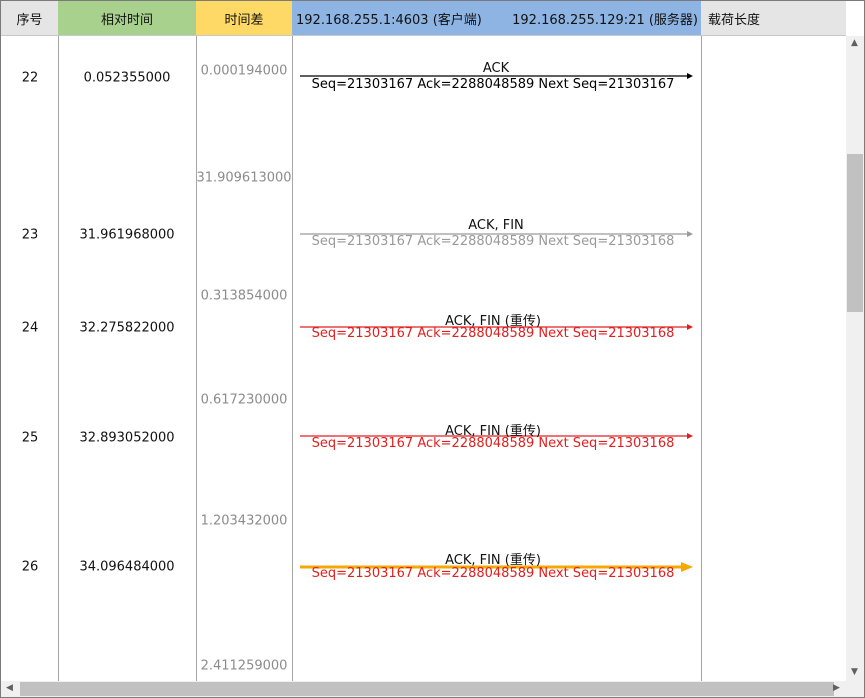  What do you see at coordinates (9, 688) in the screenshot?
I see `scroll-left-icon: ◀` at bounding box center [9, 688].